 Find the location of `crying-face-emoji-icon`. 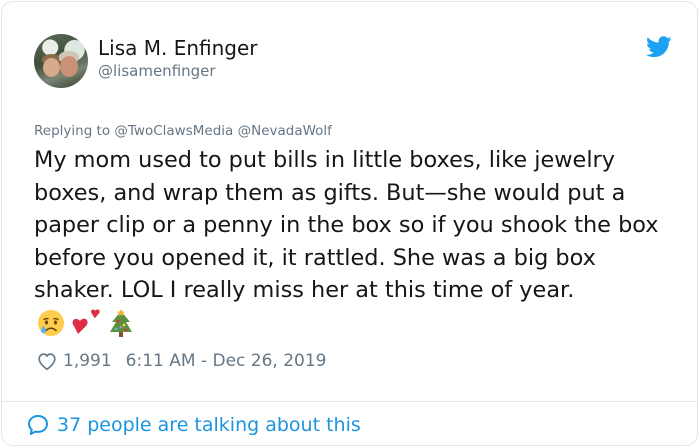

crying-face-emoji-icon is located at coordinates (51, 323).